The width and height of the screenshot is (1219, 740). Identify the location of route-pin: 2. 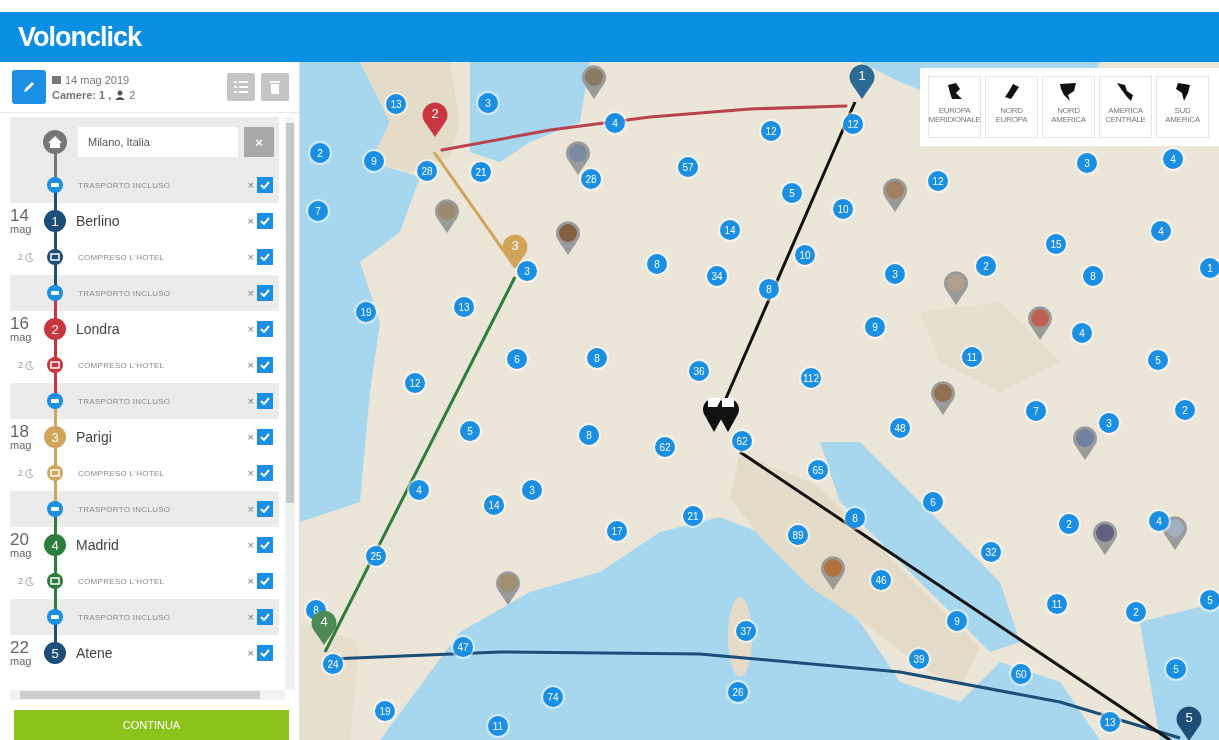
(435, 120).